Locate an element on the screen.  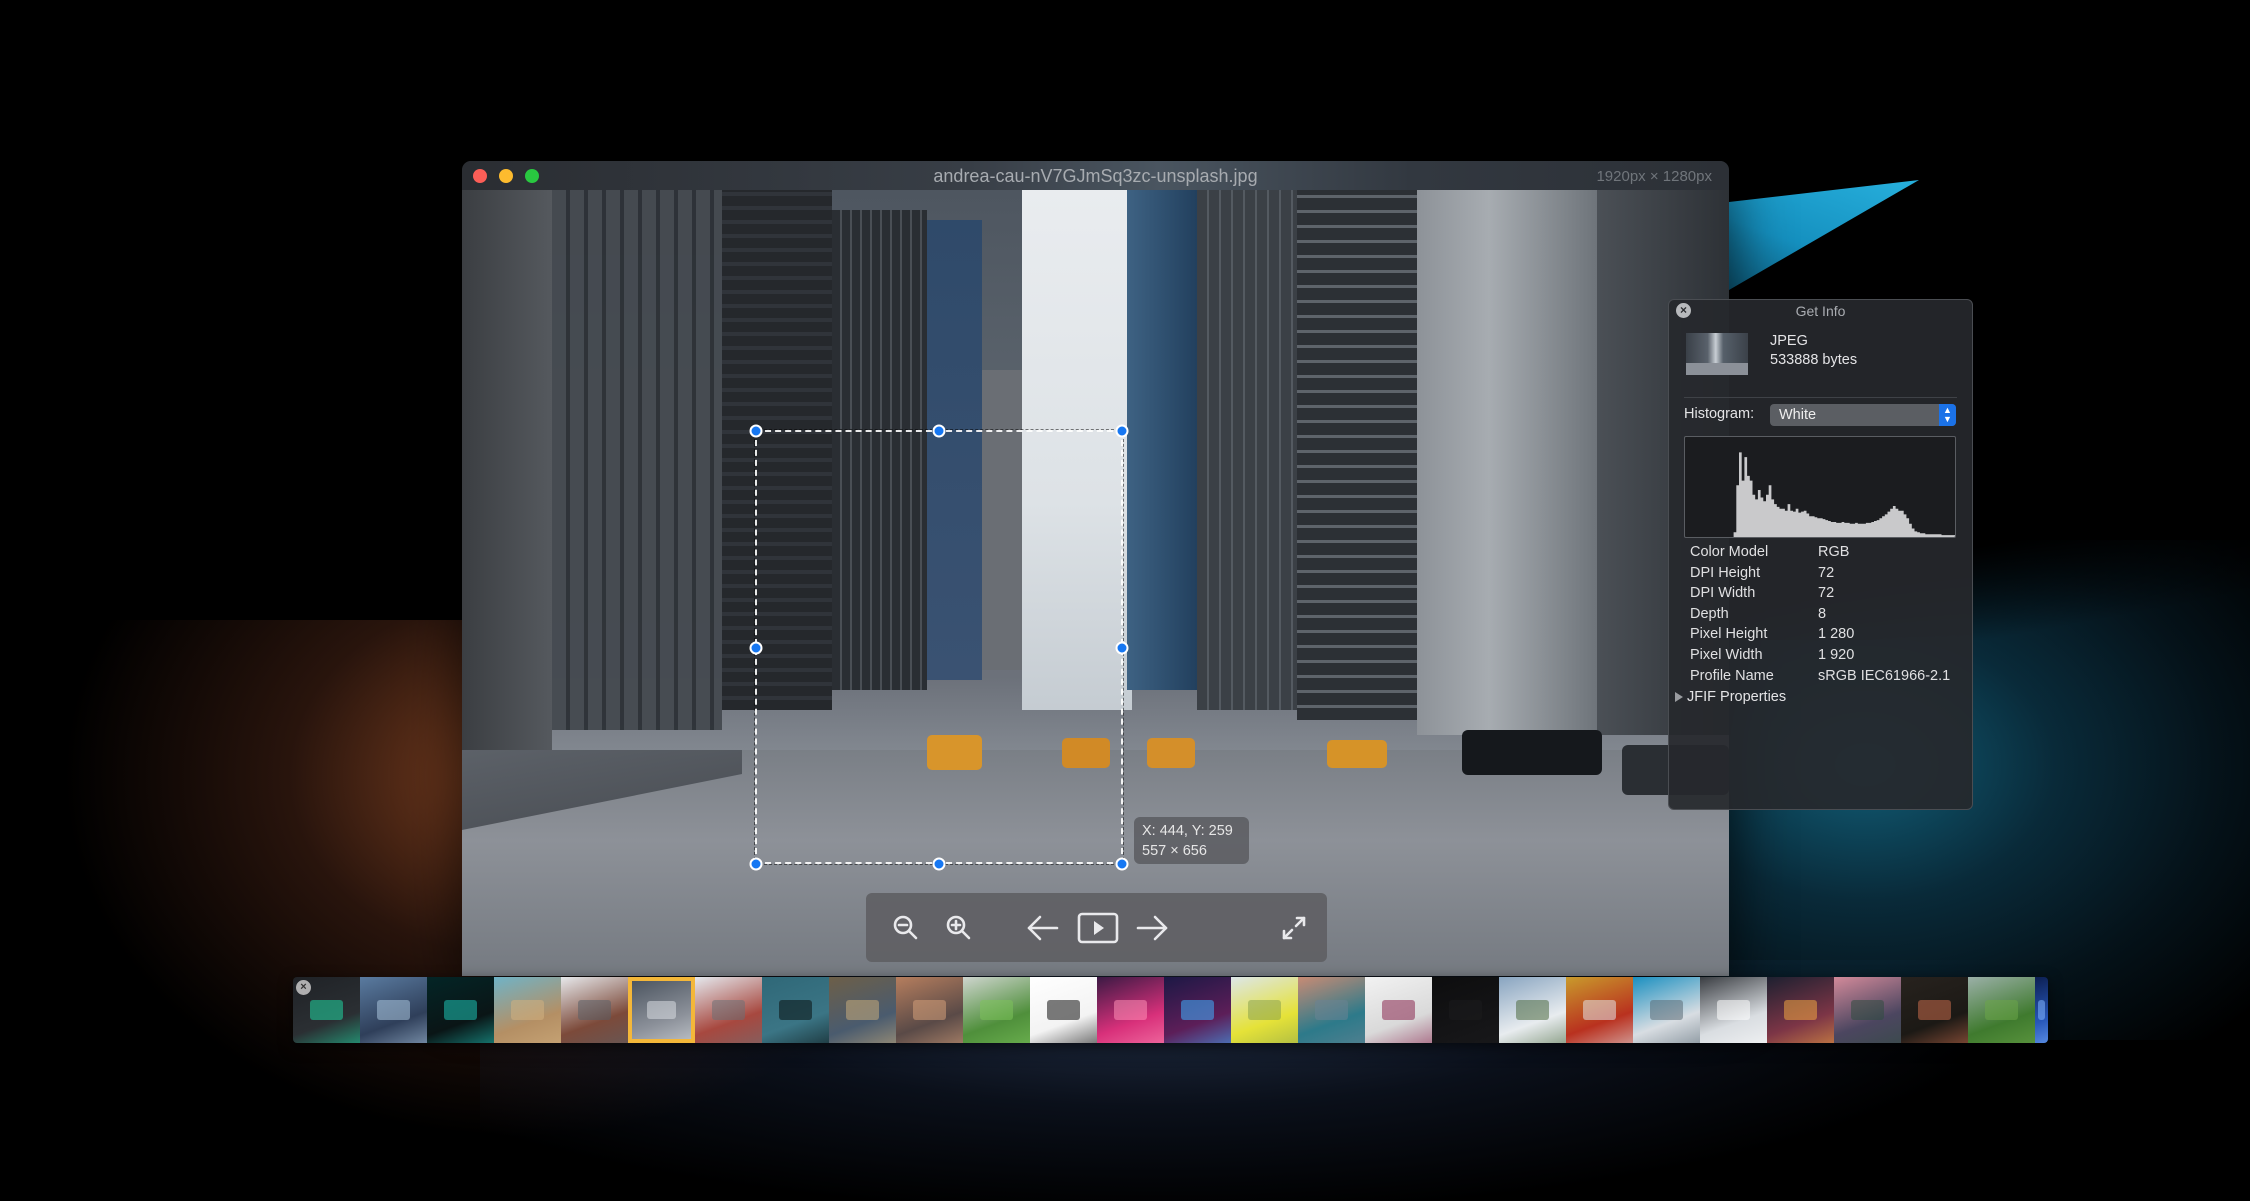
thumbnail-tokyo-night is located at coordinates (1800, 1010).